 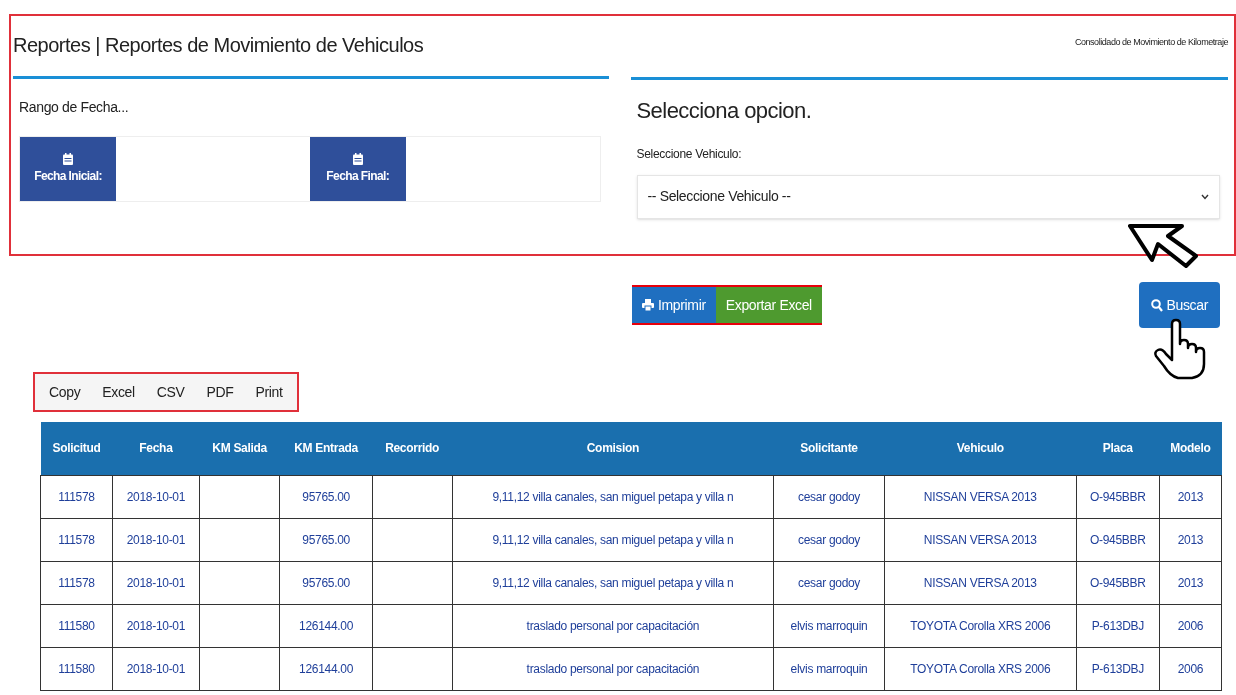 I want to click on column-header: Comision, so click(x=613, y=448).